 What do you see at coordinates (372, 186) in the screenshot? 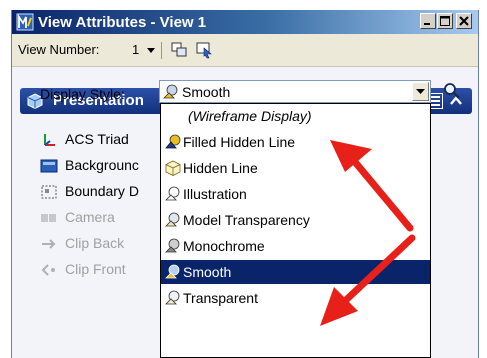
I see `red-arrow-to-combo` at bounding box center [372, 186].